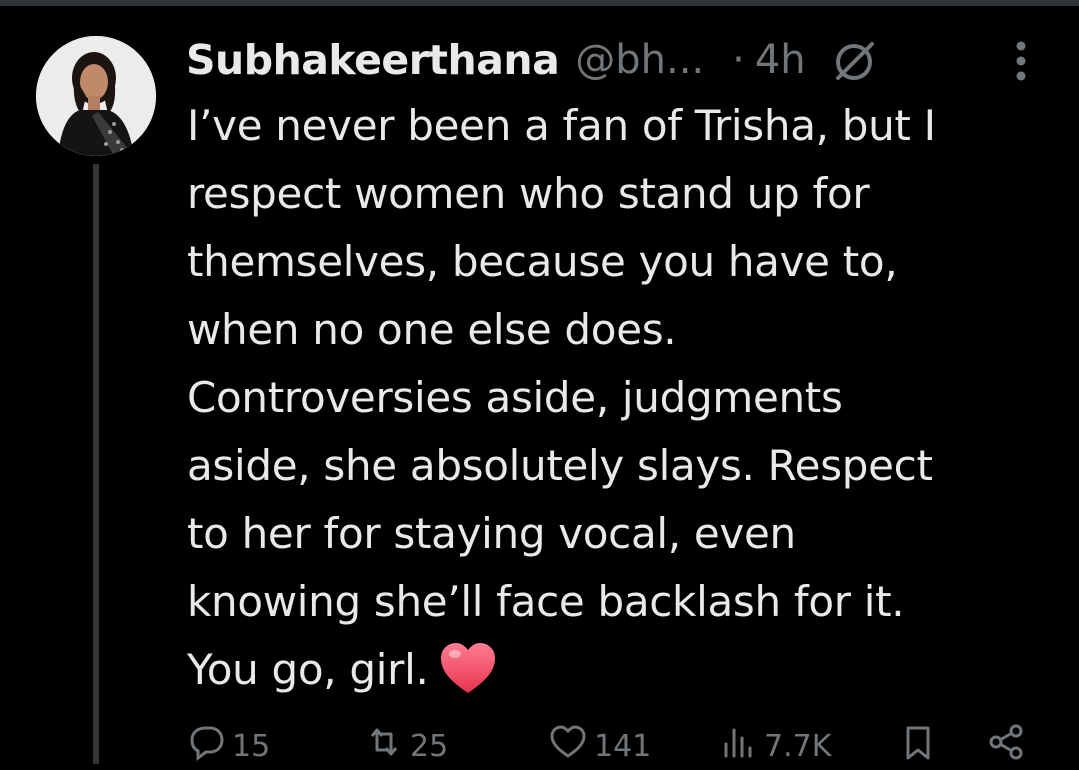  What do you see at coordinates (738, 746) in the screenshot?
I see `views-icon` at bounding box center [738, 746].